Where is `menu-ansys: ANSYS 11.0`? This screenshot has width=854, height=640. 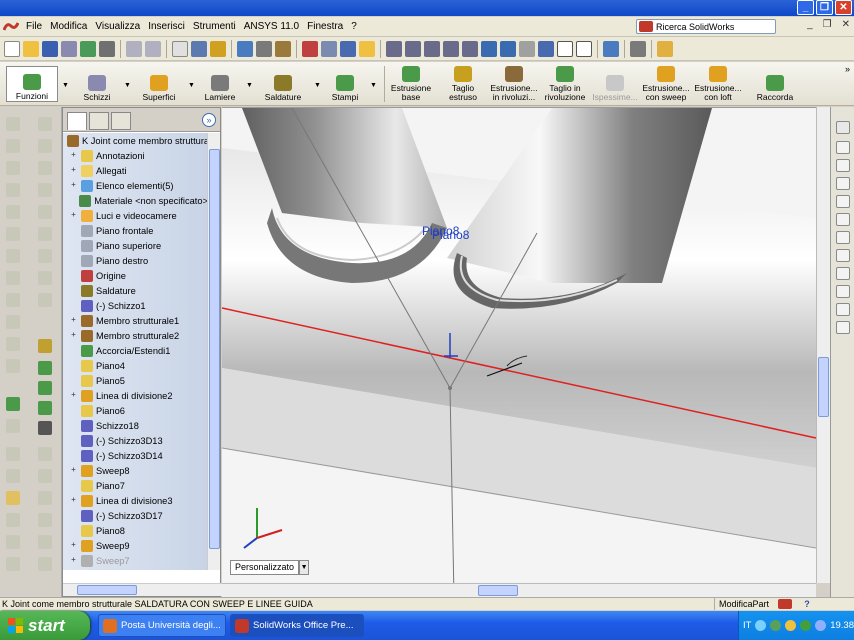
menu-ansys: ANSYS 11.0 is located at coordinates (271, 27).